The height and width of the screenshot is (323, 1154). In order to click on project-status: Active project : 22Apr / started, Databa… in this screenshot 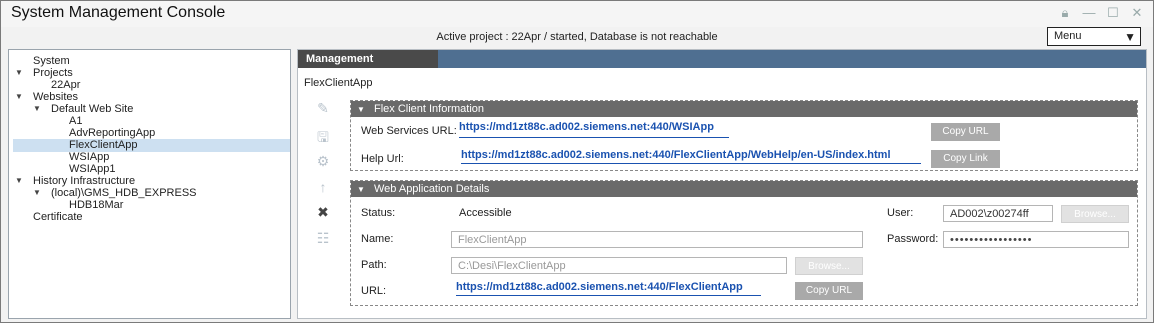, I will do `click(577, 37)`.